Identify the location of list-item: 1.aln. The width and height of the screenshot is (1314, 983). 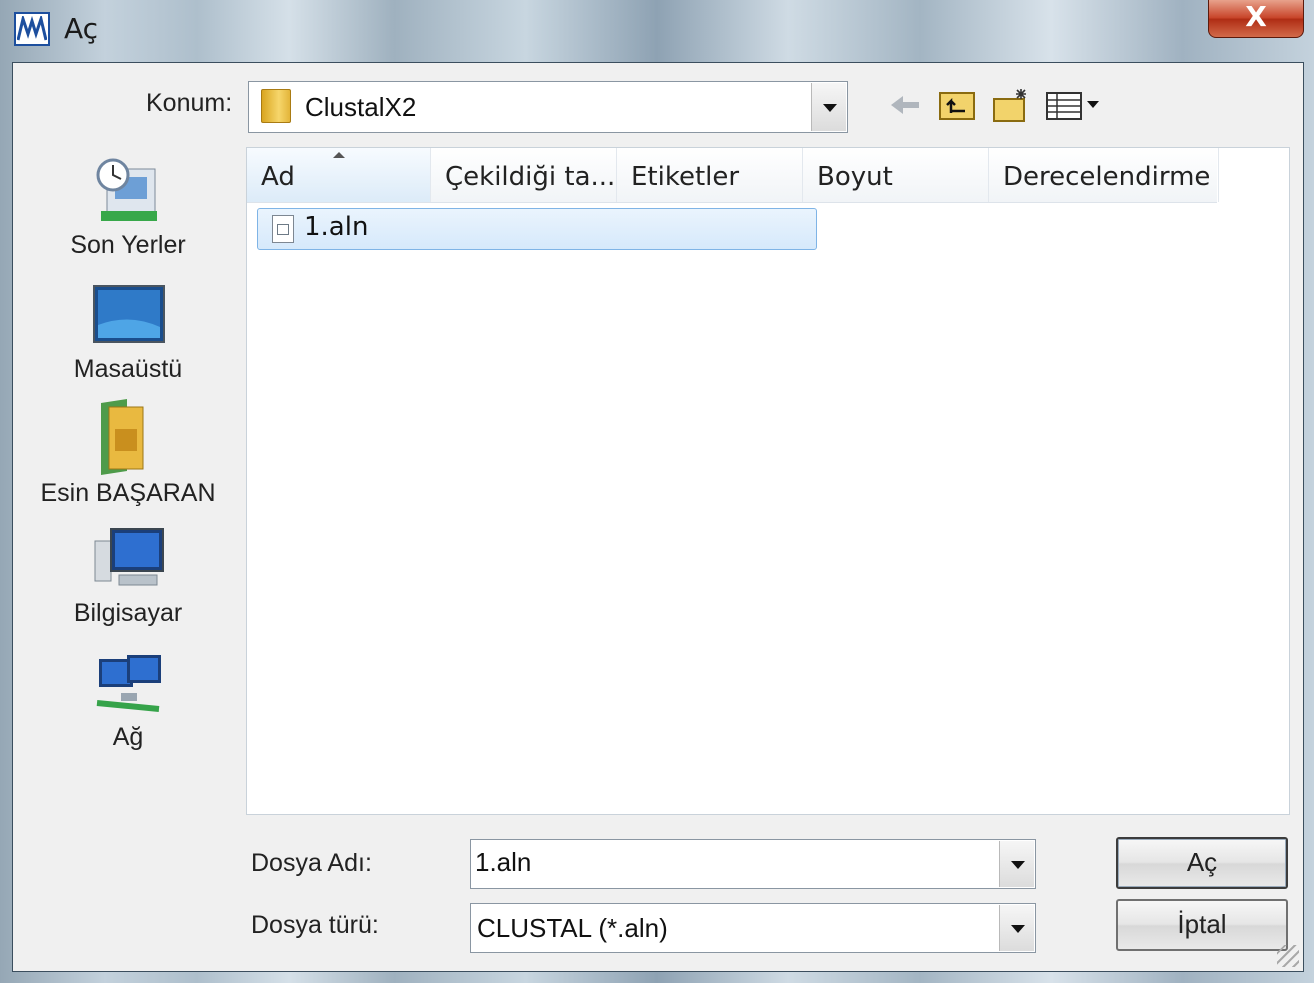
(537, 229).